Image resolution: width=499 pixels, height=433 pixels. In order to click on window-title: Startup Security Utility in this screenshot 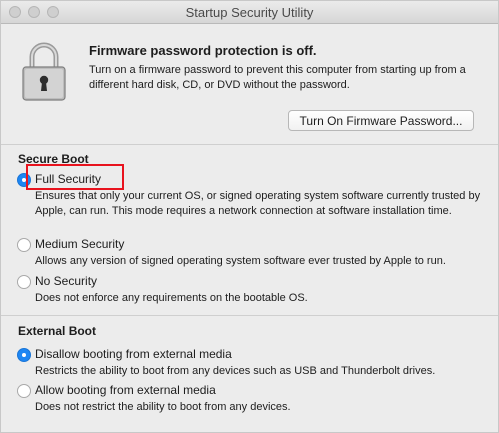, I will do `click(249, 12)`.